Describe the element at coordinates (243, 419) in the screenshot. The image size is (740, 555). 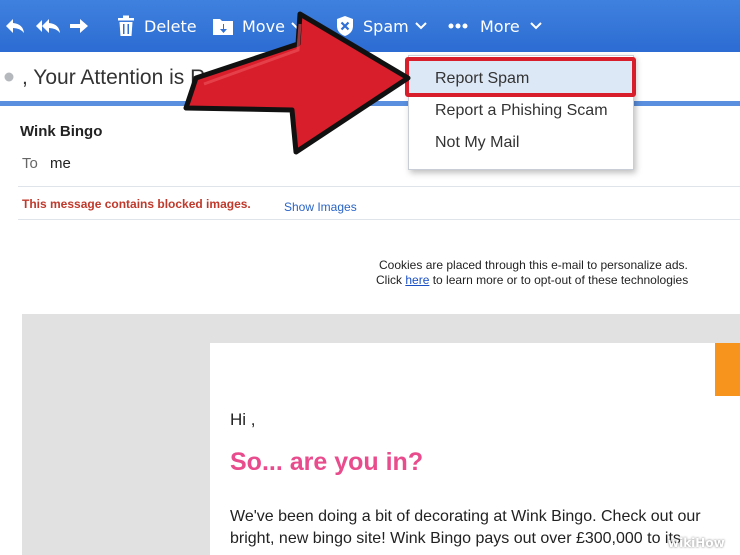
I see `email-greeting: Hi ,` at that location.